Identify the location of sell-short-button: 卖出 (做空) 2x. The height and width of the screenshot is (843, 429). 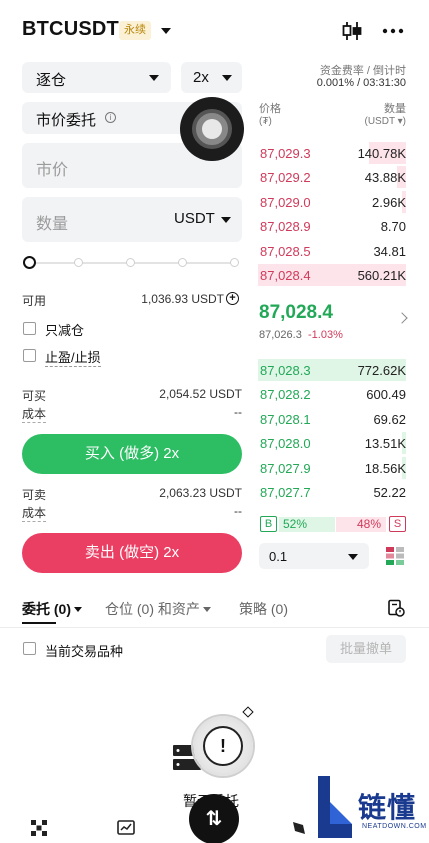
(132, 553).